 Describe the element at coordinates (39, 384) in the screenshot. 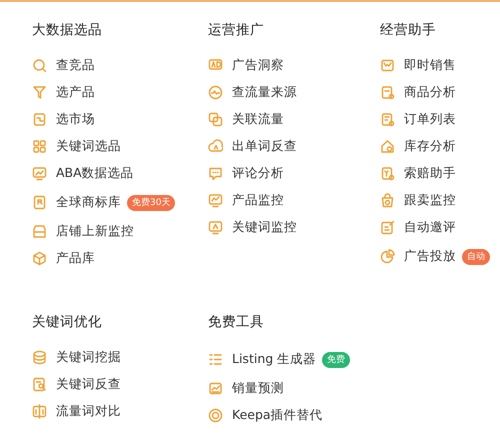

I see `document-search-icon` at that location.